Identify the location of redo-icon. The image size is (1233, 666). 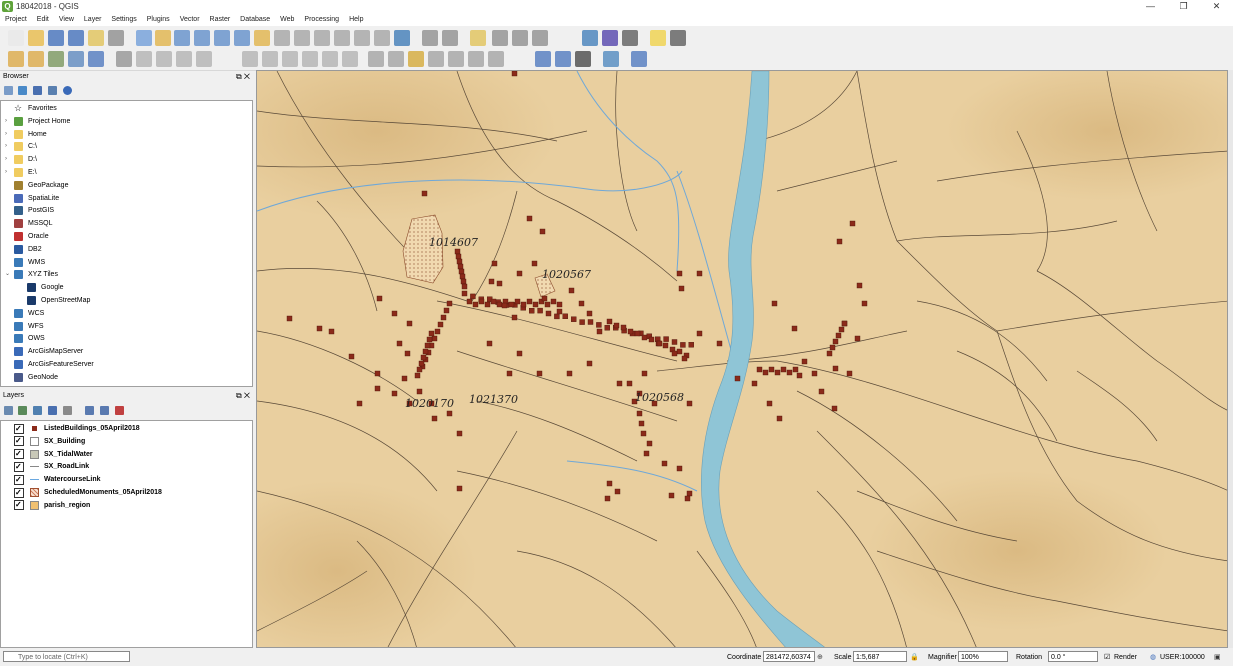
(350, 59).